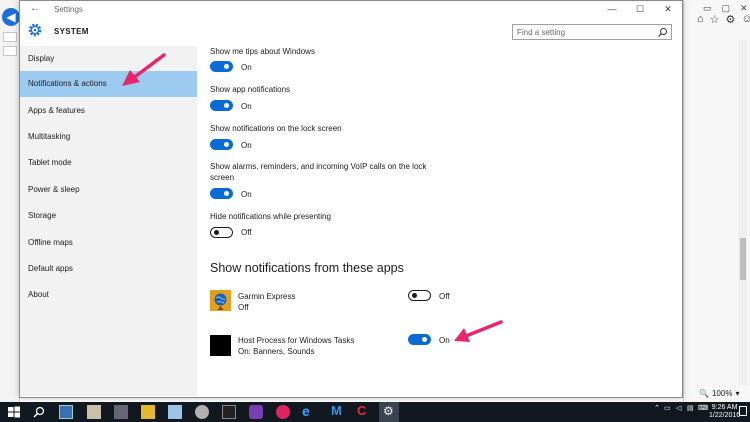 This screenshot has width=750, height=422. Describe the element at coordinates (541, 32) in the screenshot. I see `search-placeholder: Find a setting` at that location.